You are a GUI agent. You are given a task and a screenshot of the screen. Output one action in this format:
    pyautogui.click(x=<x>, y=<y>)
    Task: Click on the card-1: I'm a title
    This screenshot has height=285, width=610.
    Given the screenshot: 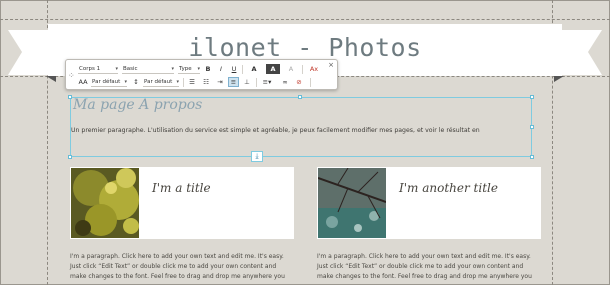 What is the action you would take?
    pyautogui.click(x=182, y=203)
    